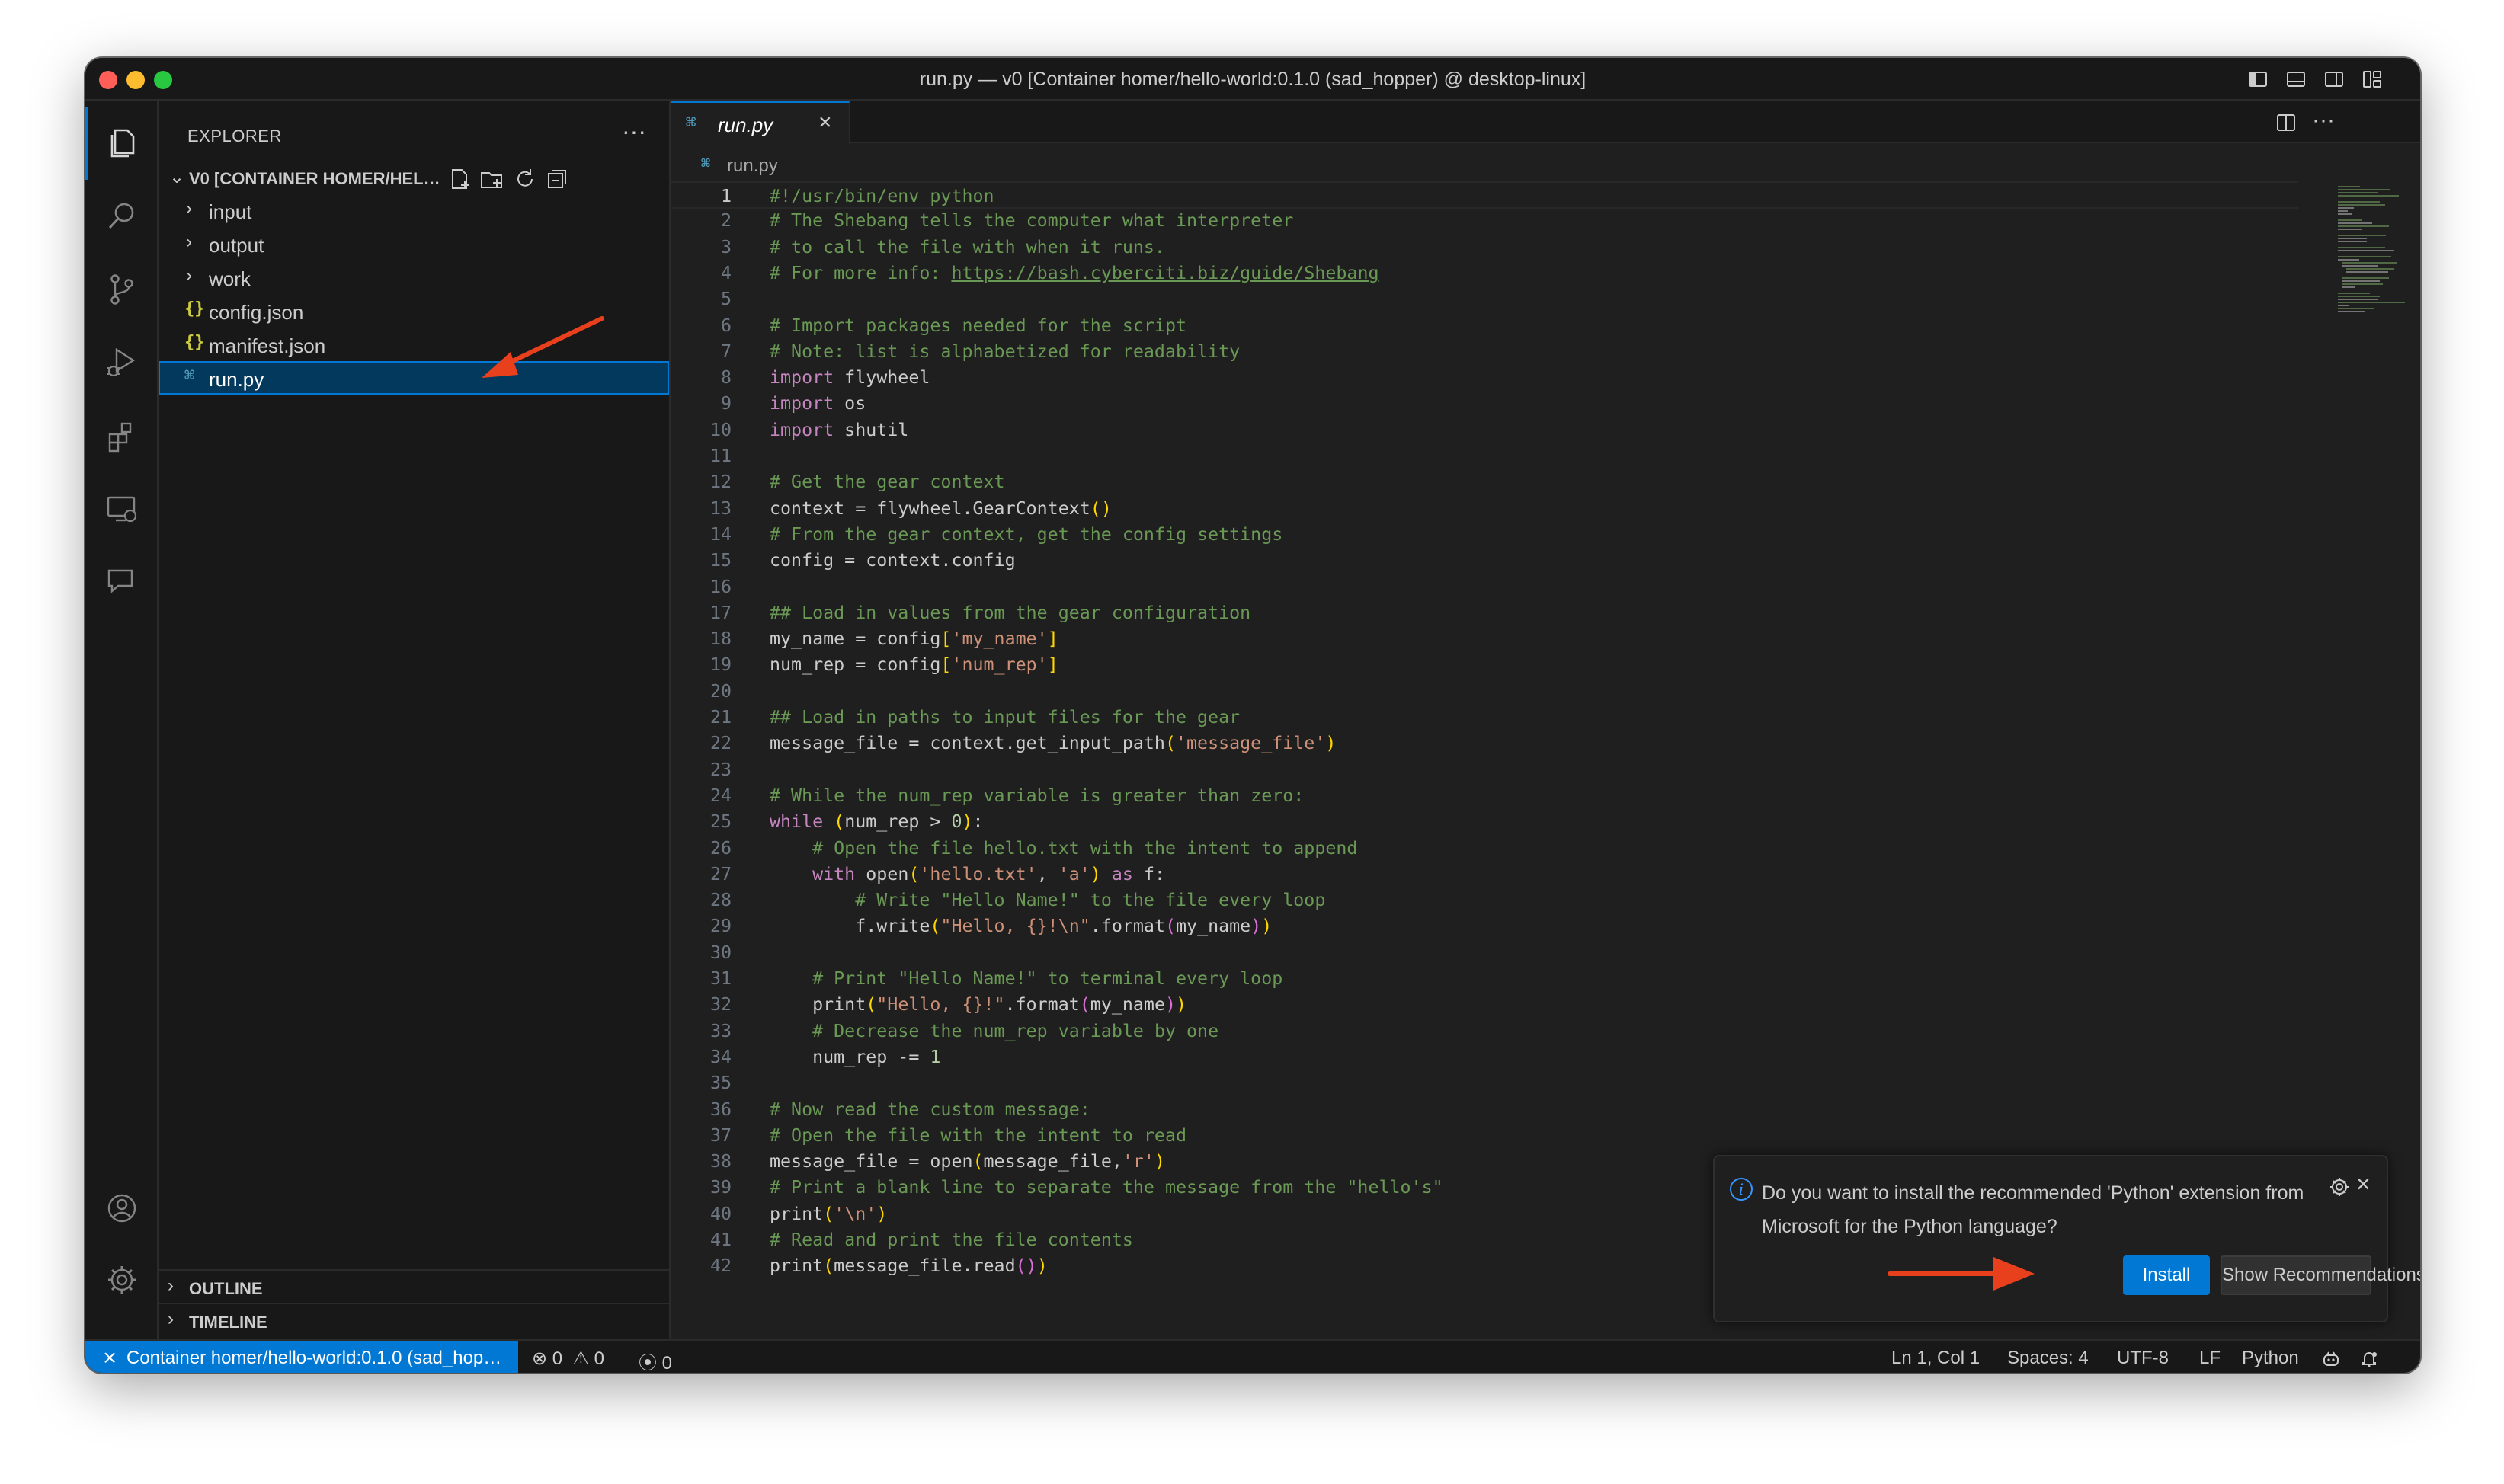  I want to click on code-line: 1 #!/usr/bin/env python, so click(1484, 195).